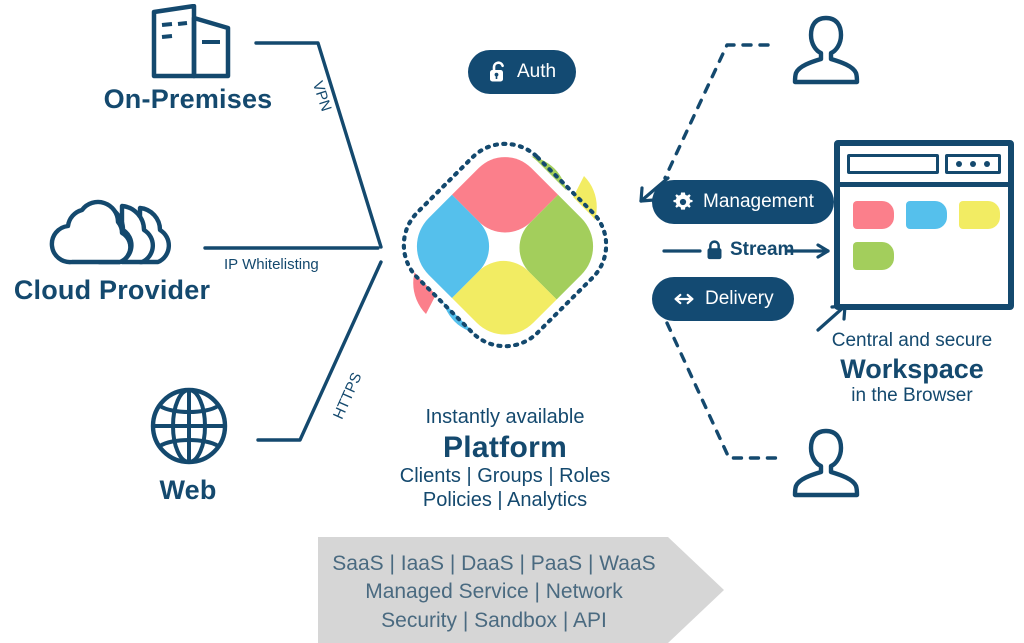  What do you see at coordinates (979, 215) in the screenshot?
I see `browser-chip-yellow` at bounding box center [979, 215].